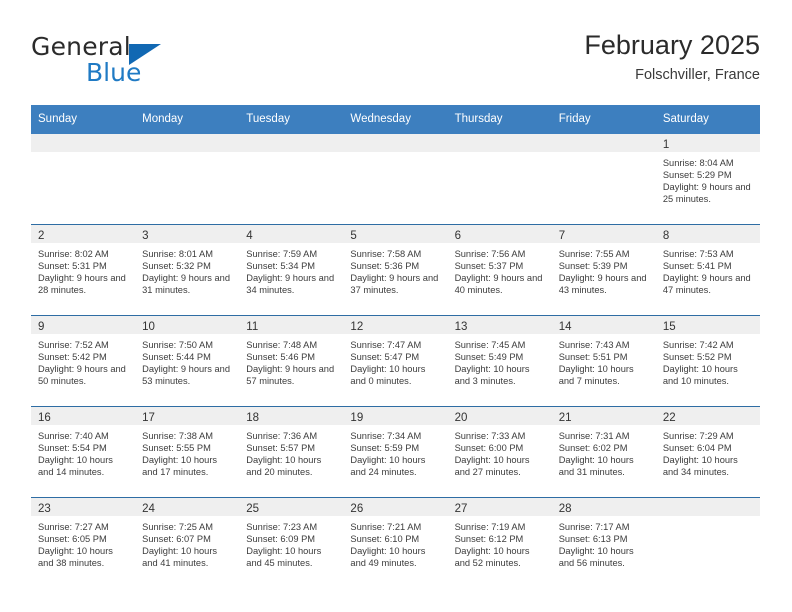 The width and height of the screenshot is (792, 612). I want to click on daylight-text: Daylight: 10 hours and 24 minutes., so click(388, 466).